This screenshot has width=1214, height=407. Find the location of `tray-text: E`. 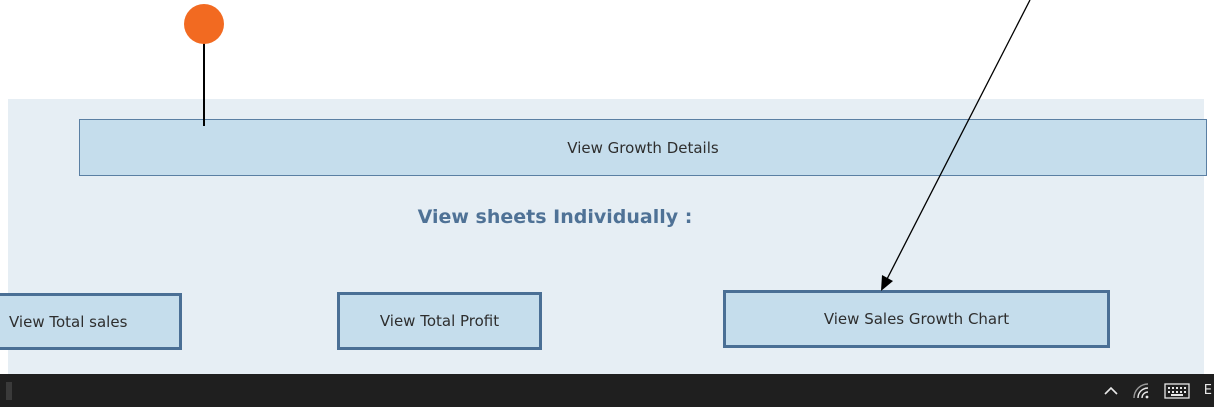

tray-text: E is located at coordinates (1207, 390).